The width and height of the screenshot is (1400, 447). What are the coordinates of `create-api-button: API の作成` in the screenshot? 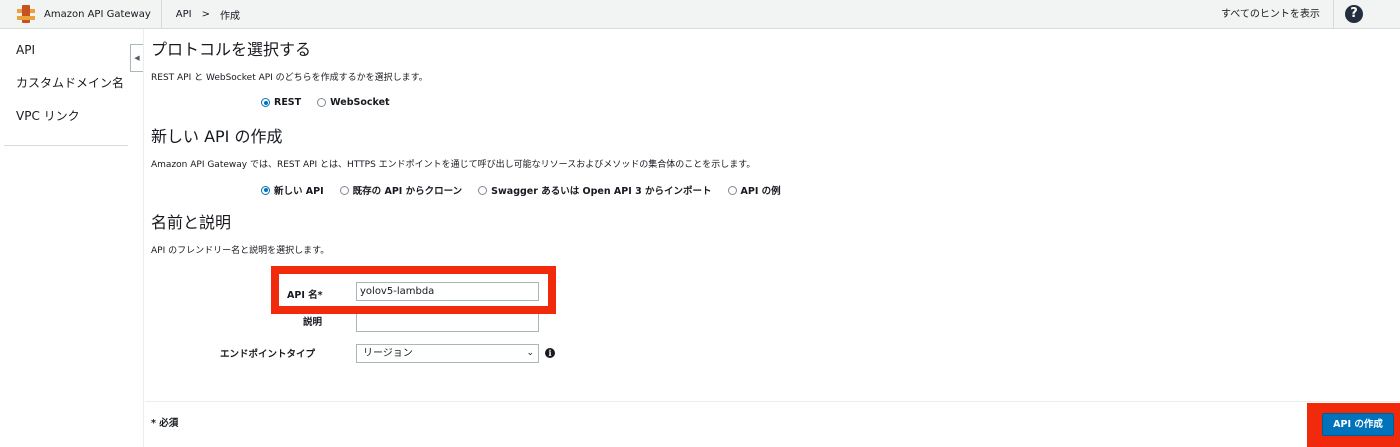 It's located at (1358, 424).